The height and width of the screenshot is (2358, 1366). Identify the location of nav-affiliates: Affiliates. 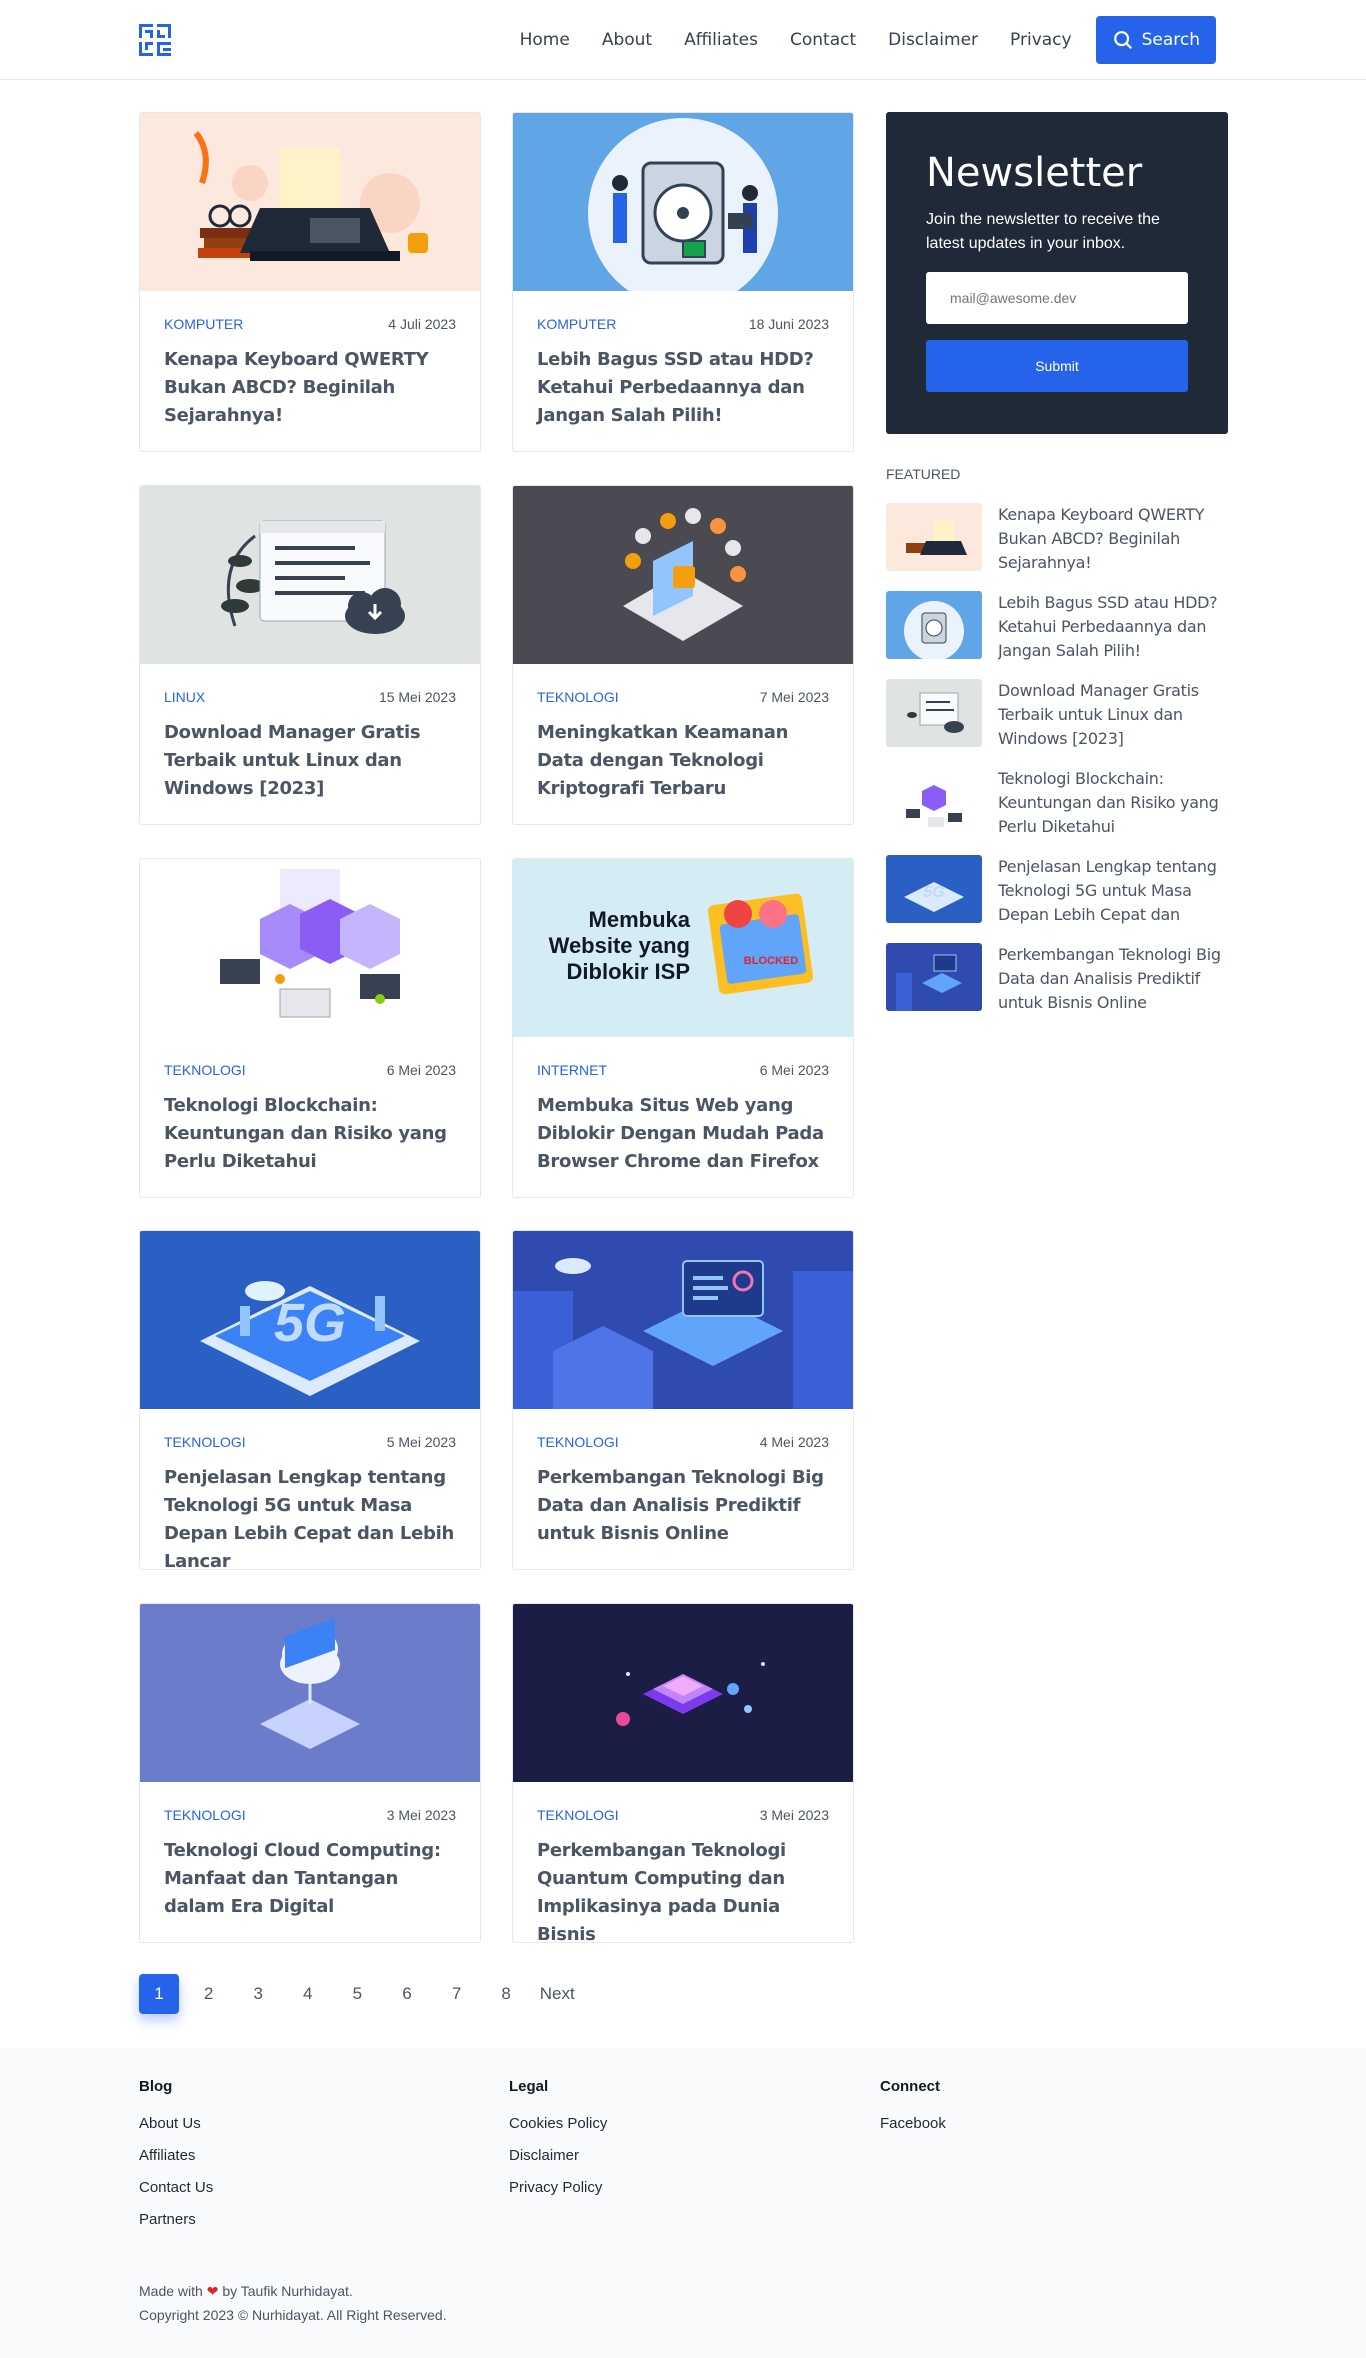
(721, 40).